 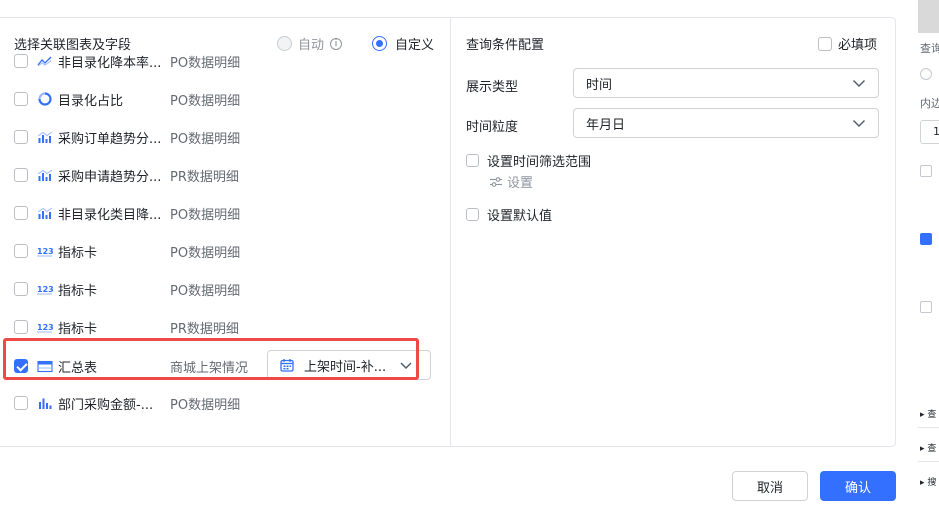 I want to click on granularity-value: 年月日, so click(x=606, y=125).